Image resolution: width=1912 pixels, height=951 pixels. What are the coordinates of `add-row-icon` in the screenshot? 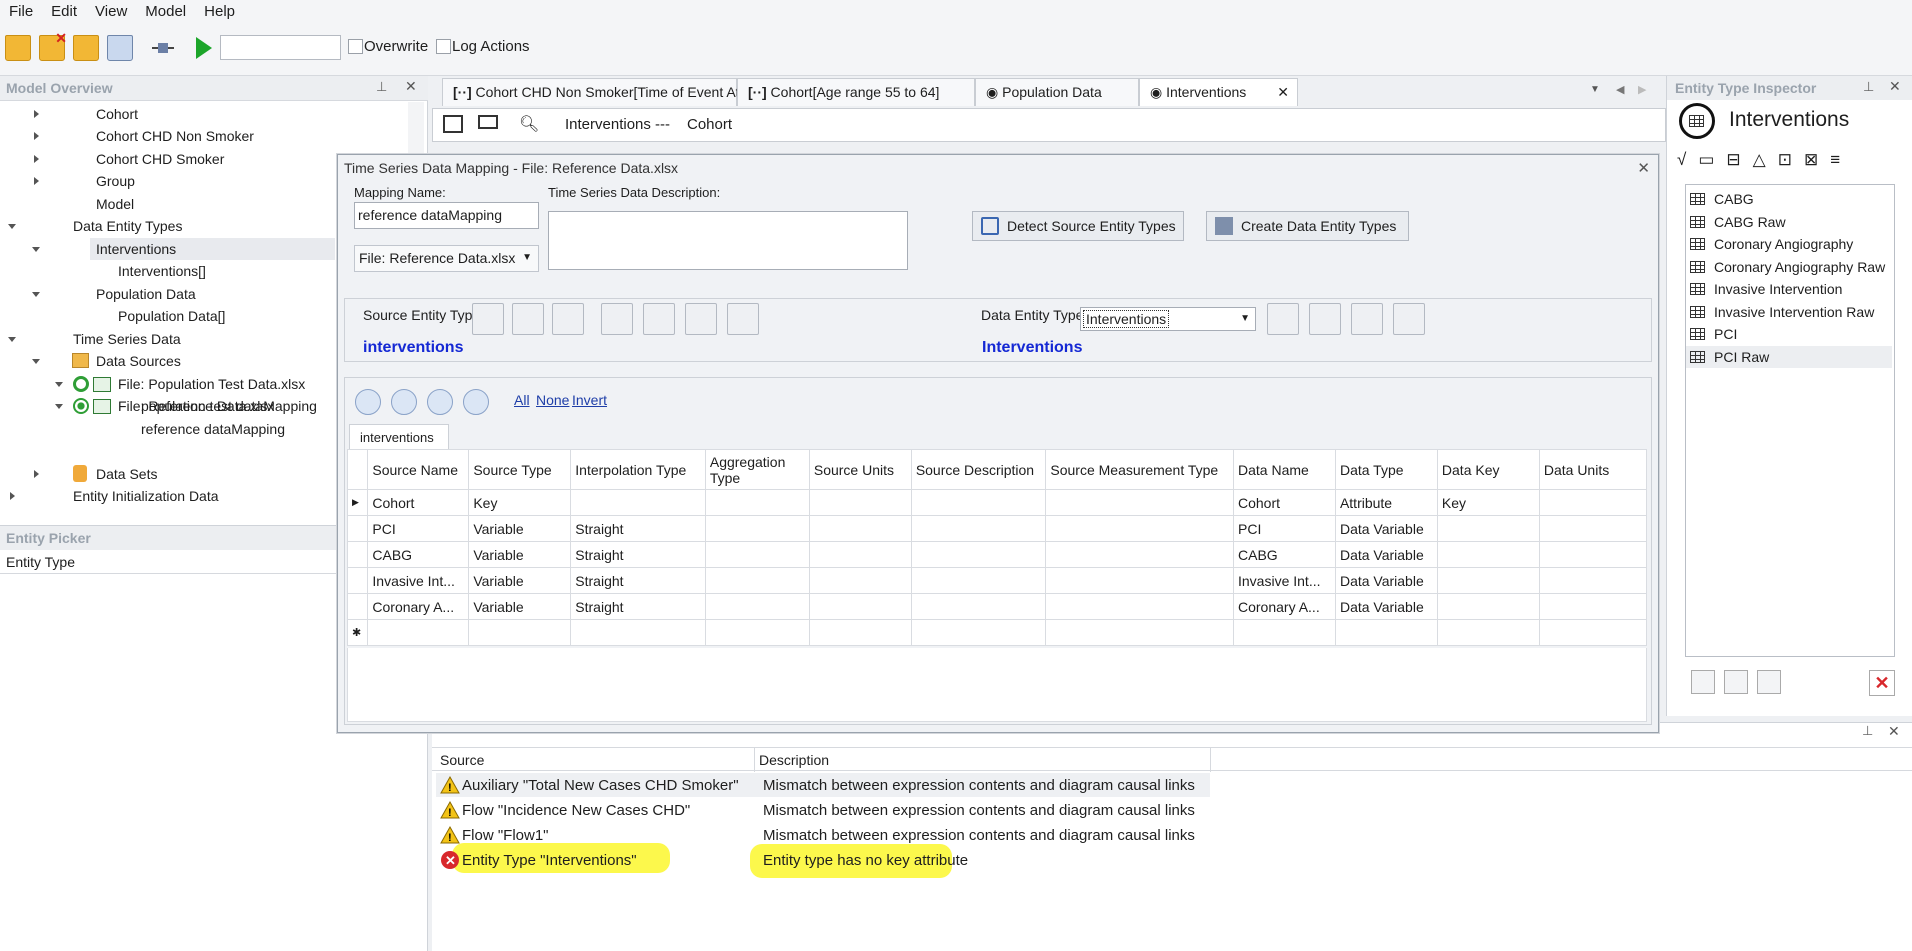 It's located at (368, 402).